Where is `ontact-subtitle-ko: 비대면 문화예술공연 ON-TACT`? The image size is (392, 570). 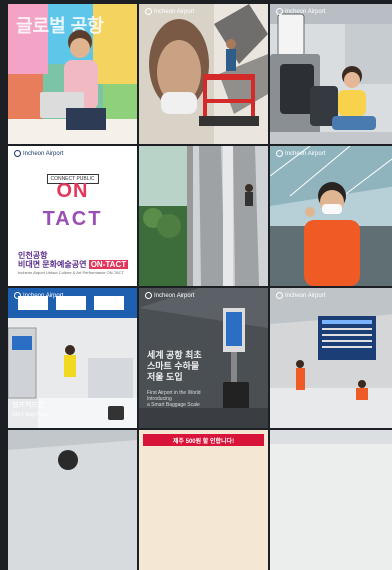
ontact-subtitle-ko: 비대면 문화예술공연 ON-TACT is located at coordinates (73, 264).